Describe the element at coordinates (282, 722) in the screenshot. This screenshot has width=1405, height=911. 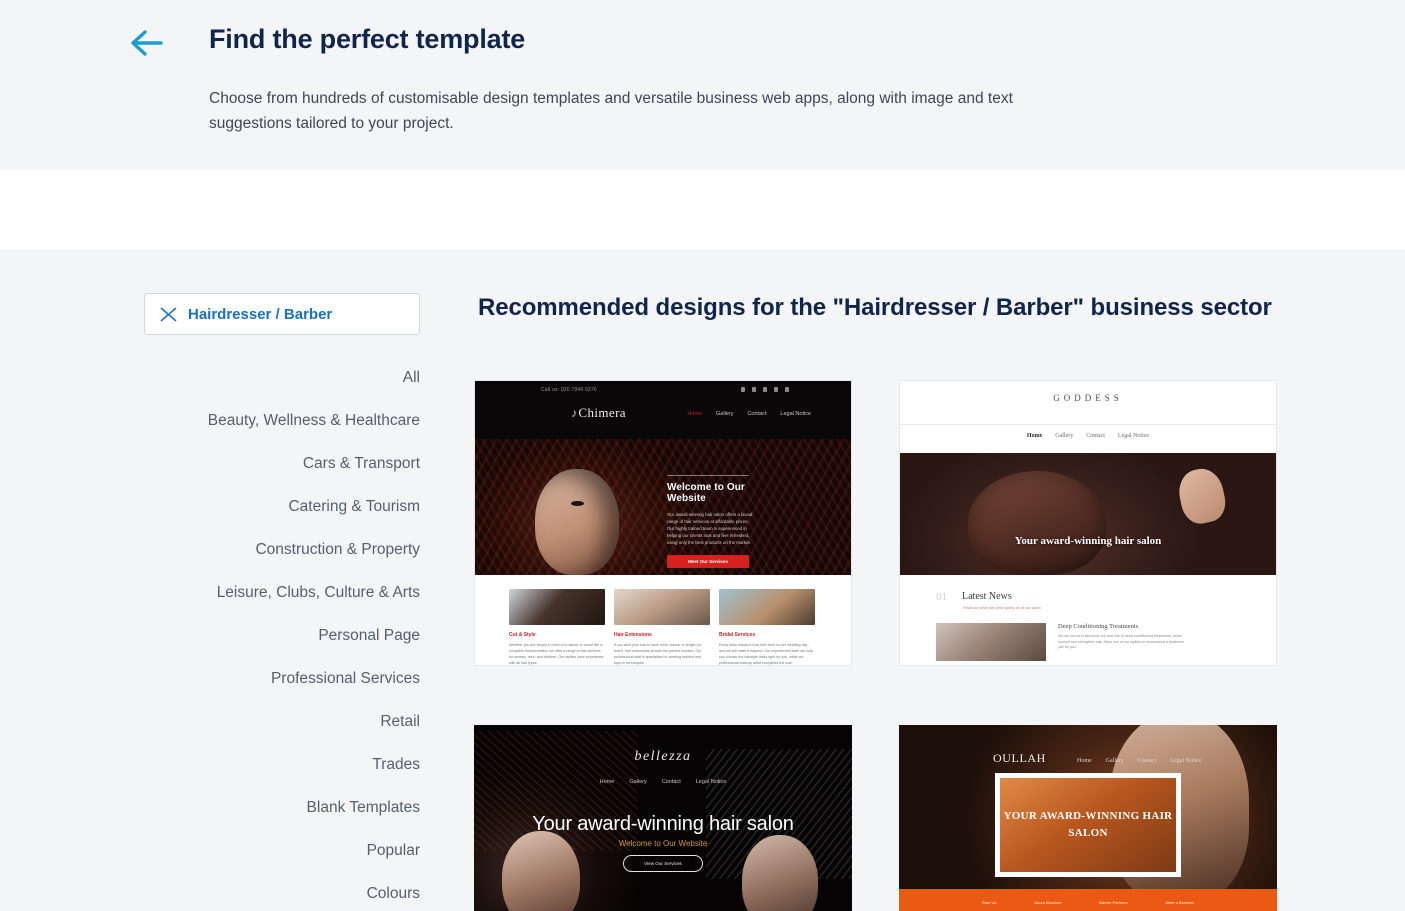
I see `sidebar-item-retail: Retail` at that location.